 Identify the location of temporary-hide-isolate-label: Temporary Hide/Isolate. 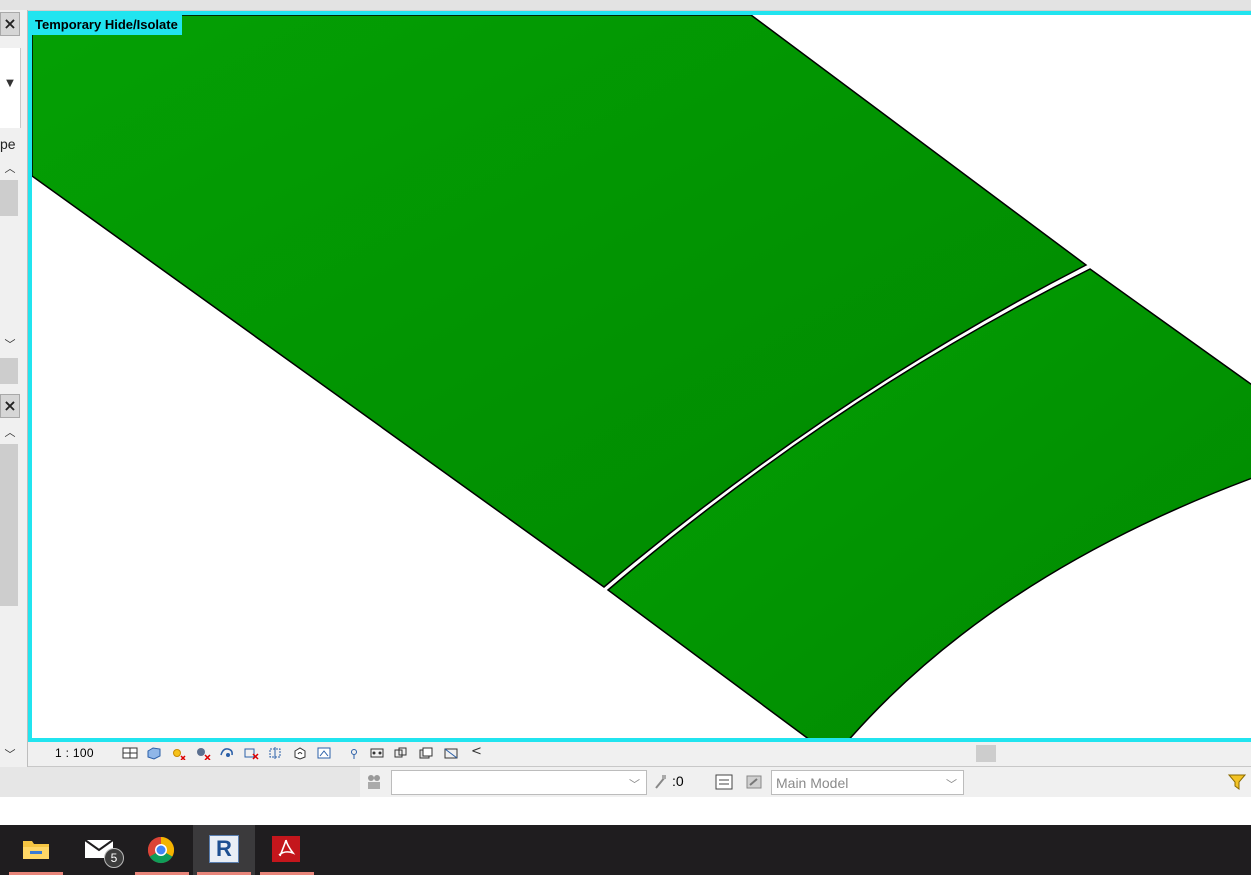
(107, 25).